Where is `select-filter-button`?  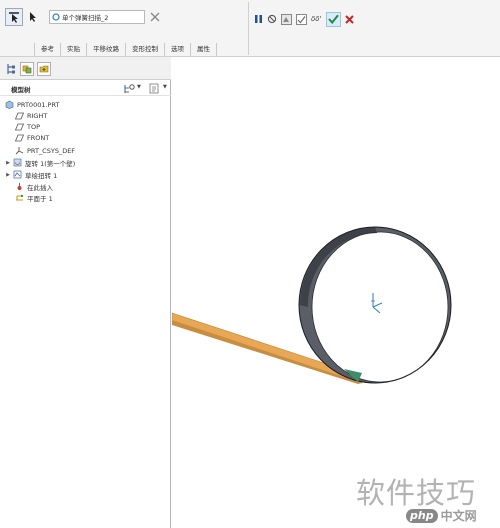 select-filter-button is located at coordinates (14, 17).